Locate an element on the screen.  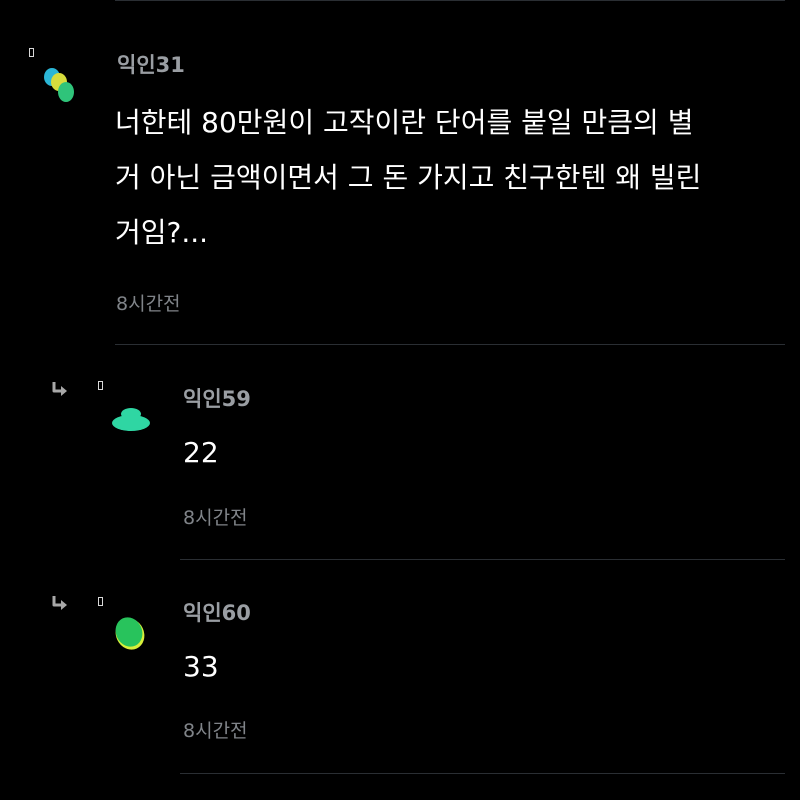
reply-text: 22 is located at coordinates (201, 452).